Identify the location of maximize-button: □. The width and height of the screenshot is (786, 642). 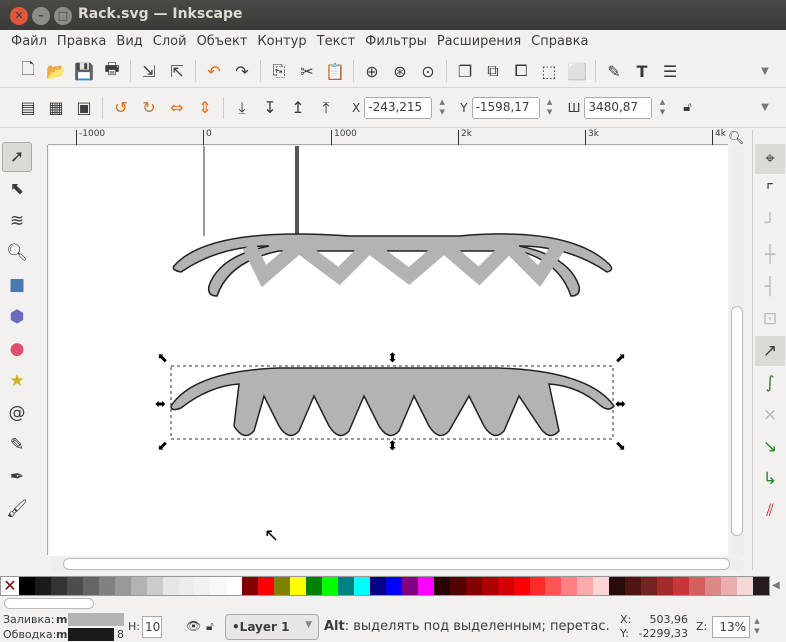
(63, 16).